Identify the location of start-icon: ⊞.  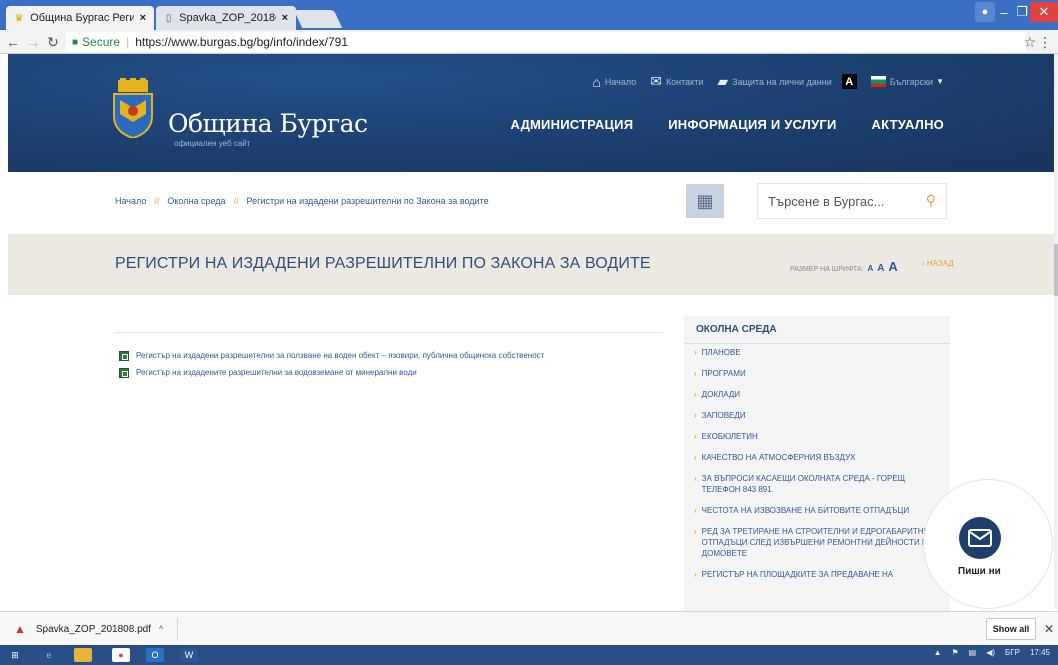
(15, 655).